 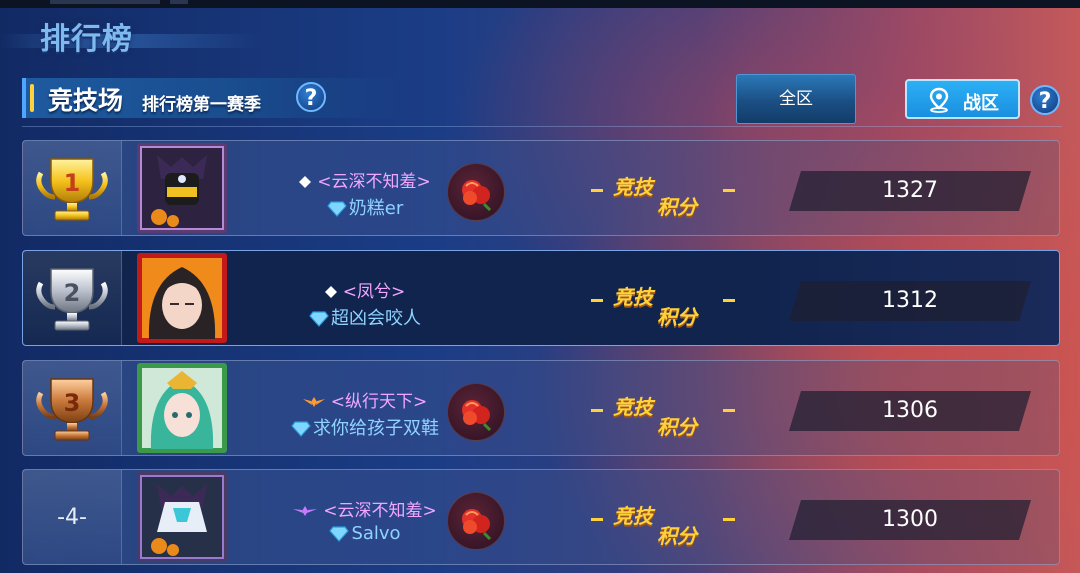 I want to click on purple-wings-icon, so click(x=305, y=511).